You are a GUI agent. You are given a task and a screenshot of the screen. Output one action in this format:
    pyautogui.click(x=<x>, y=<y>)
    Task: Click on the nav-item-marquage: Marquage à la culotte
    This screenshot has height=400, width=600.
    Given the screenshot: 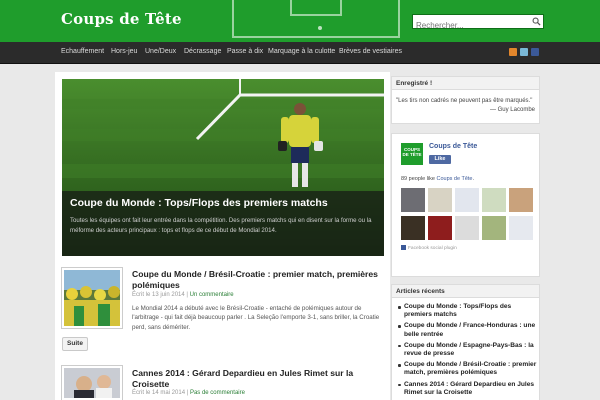 What is the action you would take?
    pyautogui.click(x=301, y=51)
    